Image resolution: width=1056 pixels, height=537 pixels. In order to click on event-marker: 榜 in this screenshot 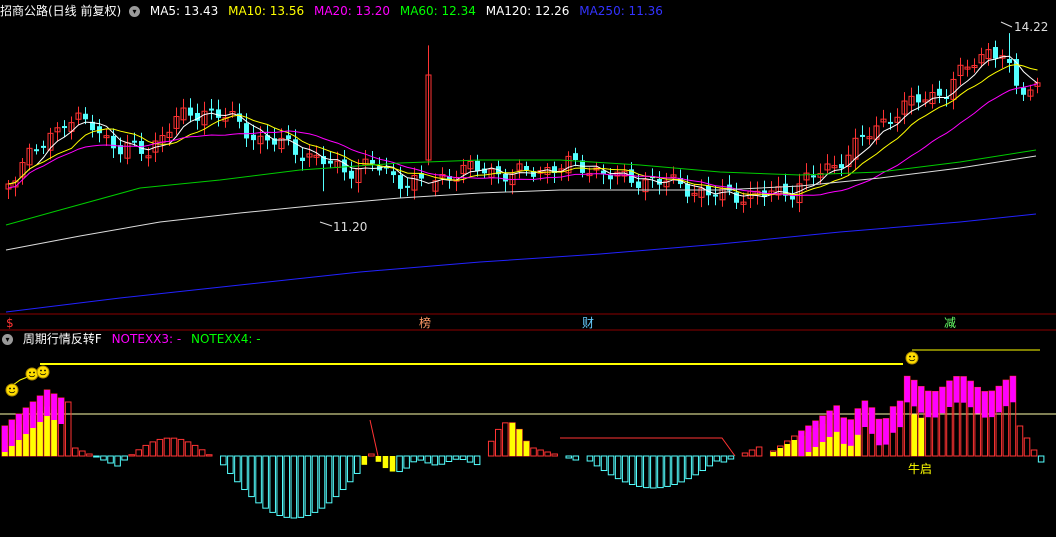, I will do `click(425, 322)`.